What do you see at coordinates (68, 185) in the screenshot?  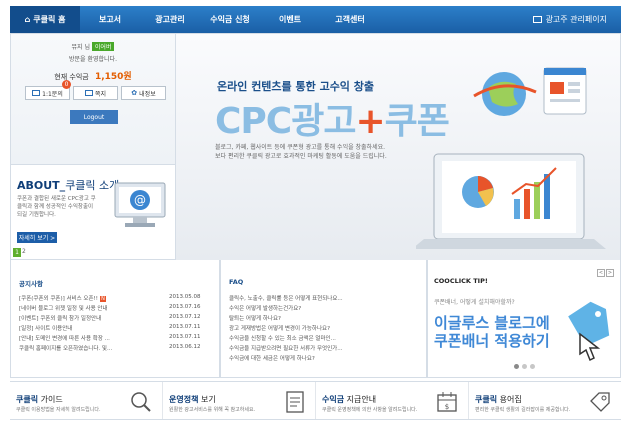 I see `about-title: ABOUT_쿠클릭 소개` at bounding box center [68, 185].